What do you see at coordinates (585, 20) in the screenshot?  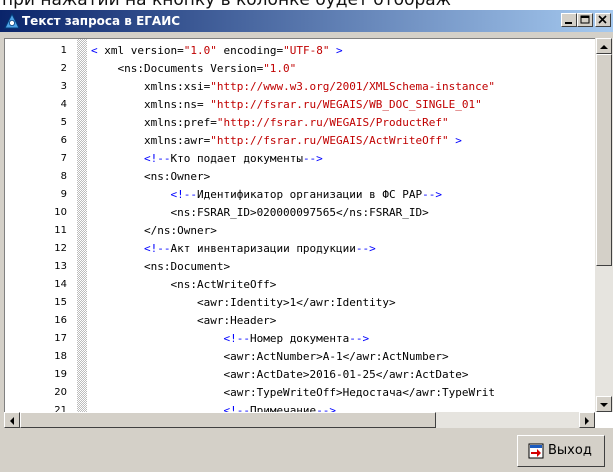 I see `maximize-button` at bounding box center [585, 20].